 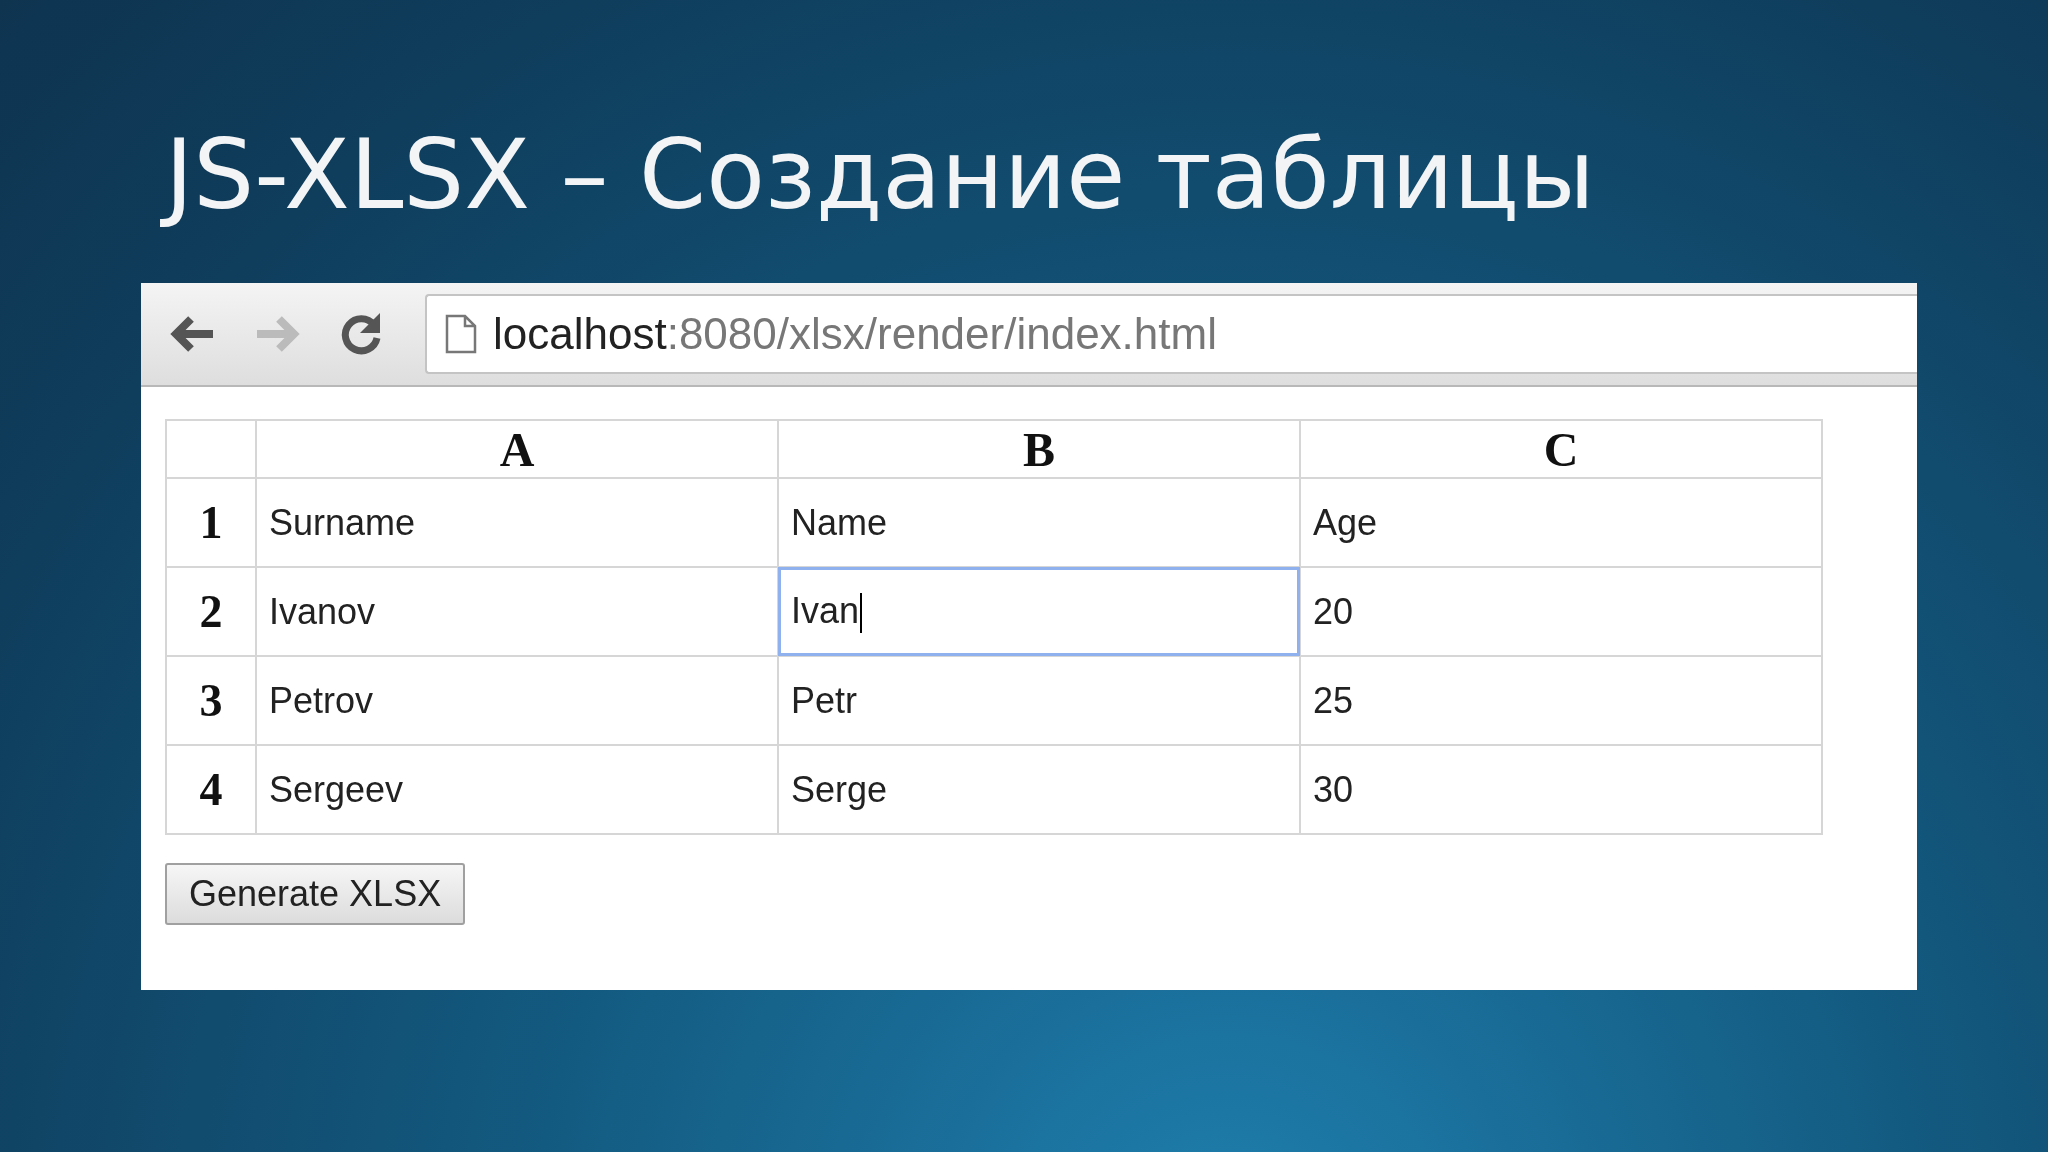 What do you see at coordinates (211, 611) in the screenshot?
I see `row-number: 2` at bounding box center [211, 611].